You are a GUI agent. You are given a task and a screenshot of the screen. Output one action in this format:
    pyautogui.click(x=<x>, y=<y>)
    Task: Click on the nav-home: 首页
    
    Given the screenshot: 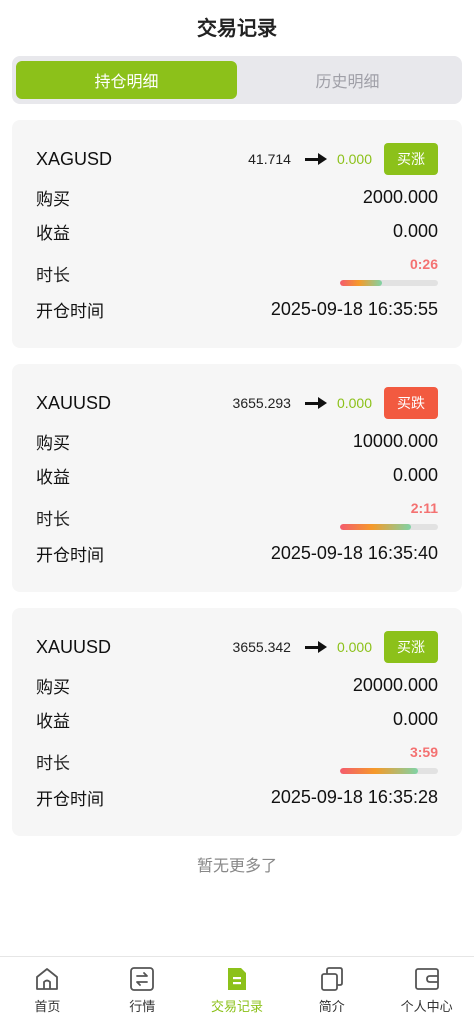 What is the action you would take?
    pyautogui.click(x=47, y=990)
    